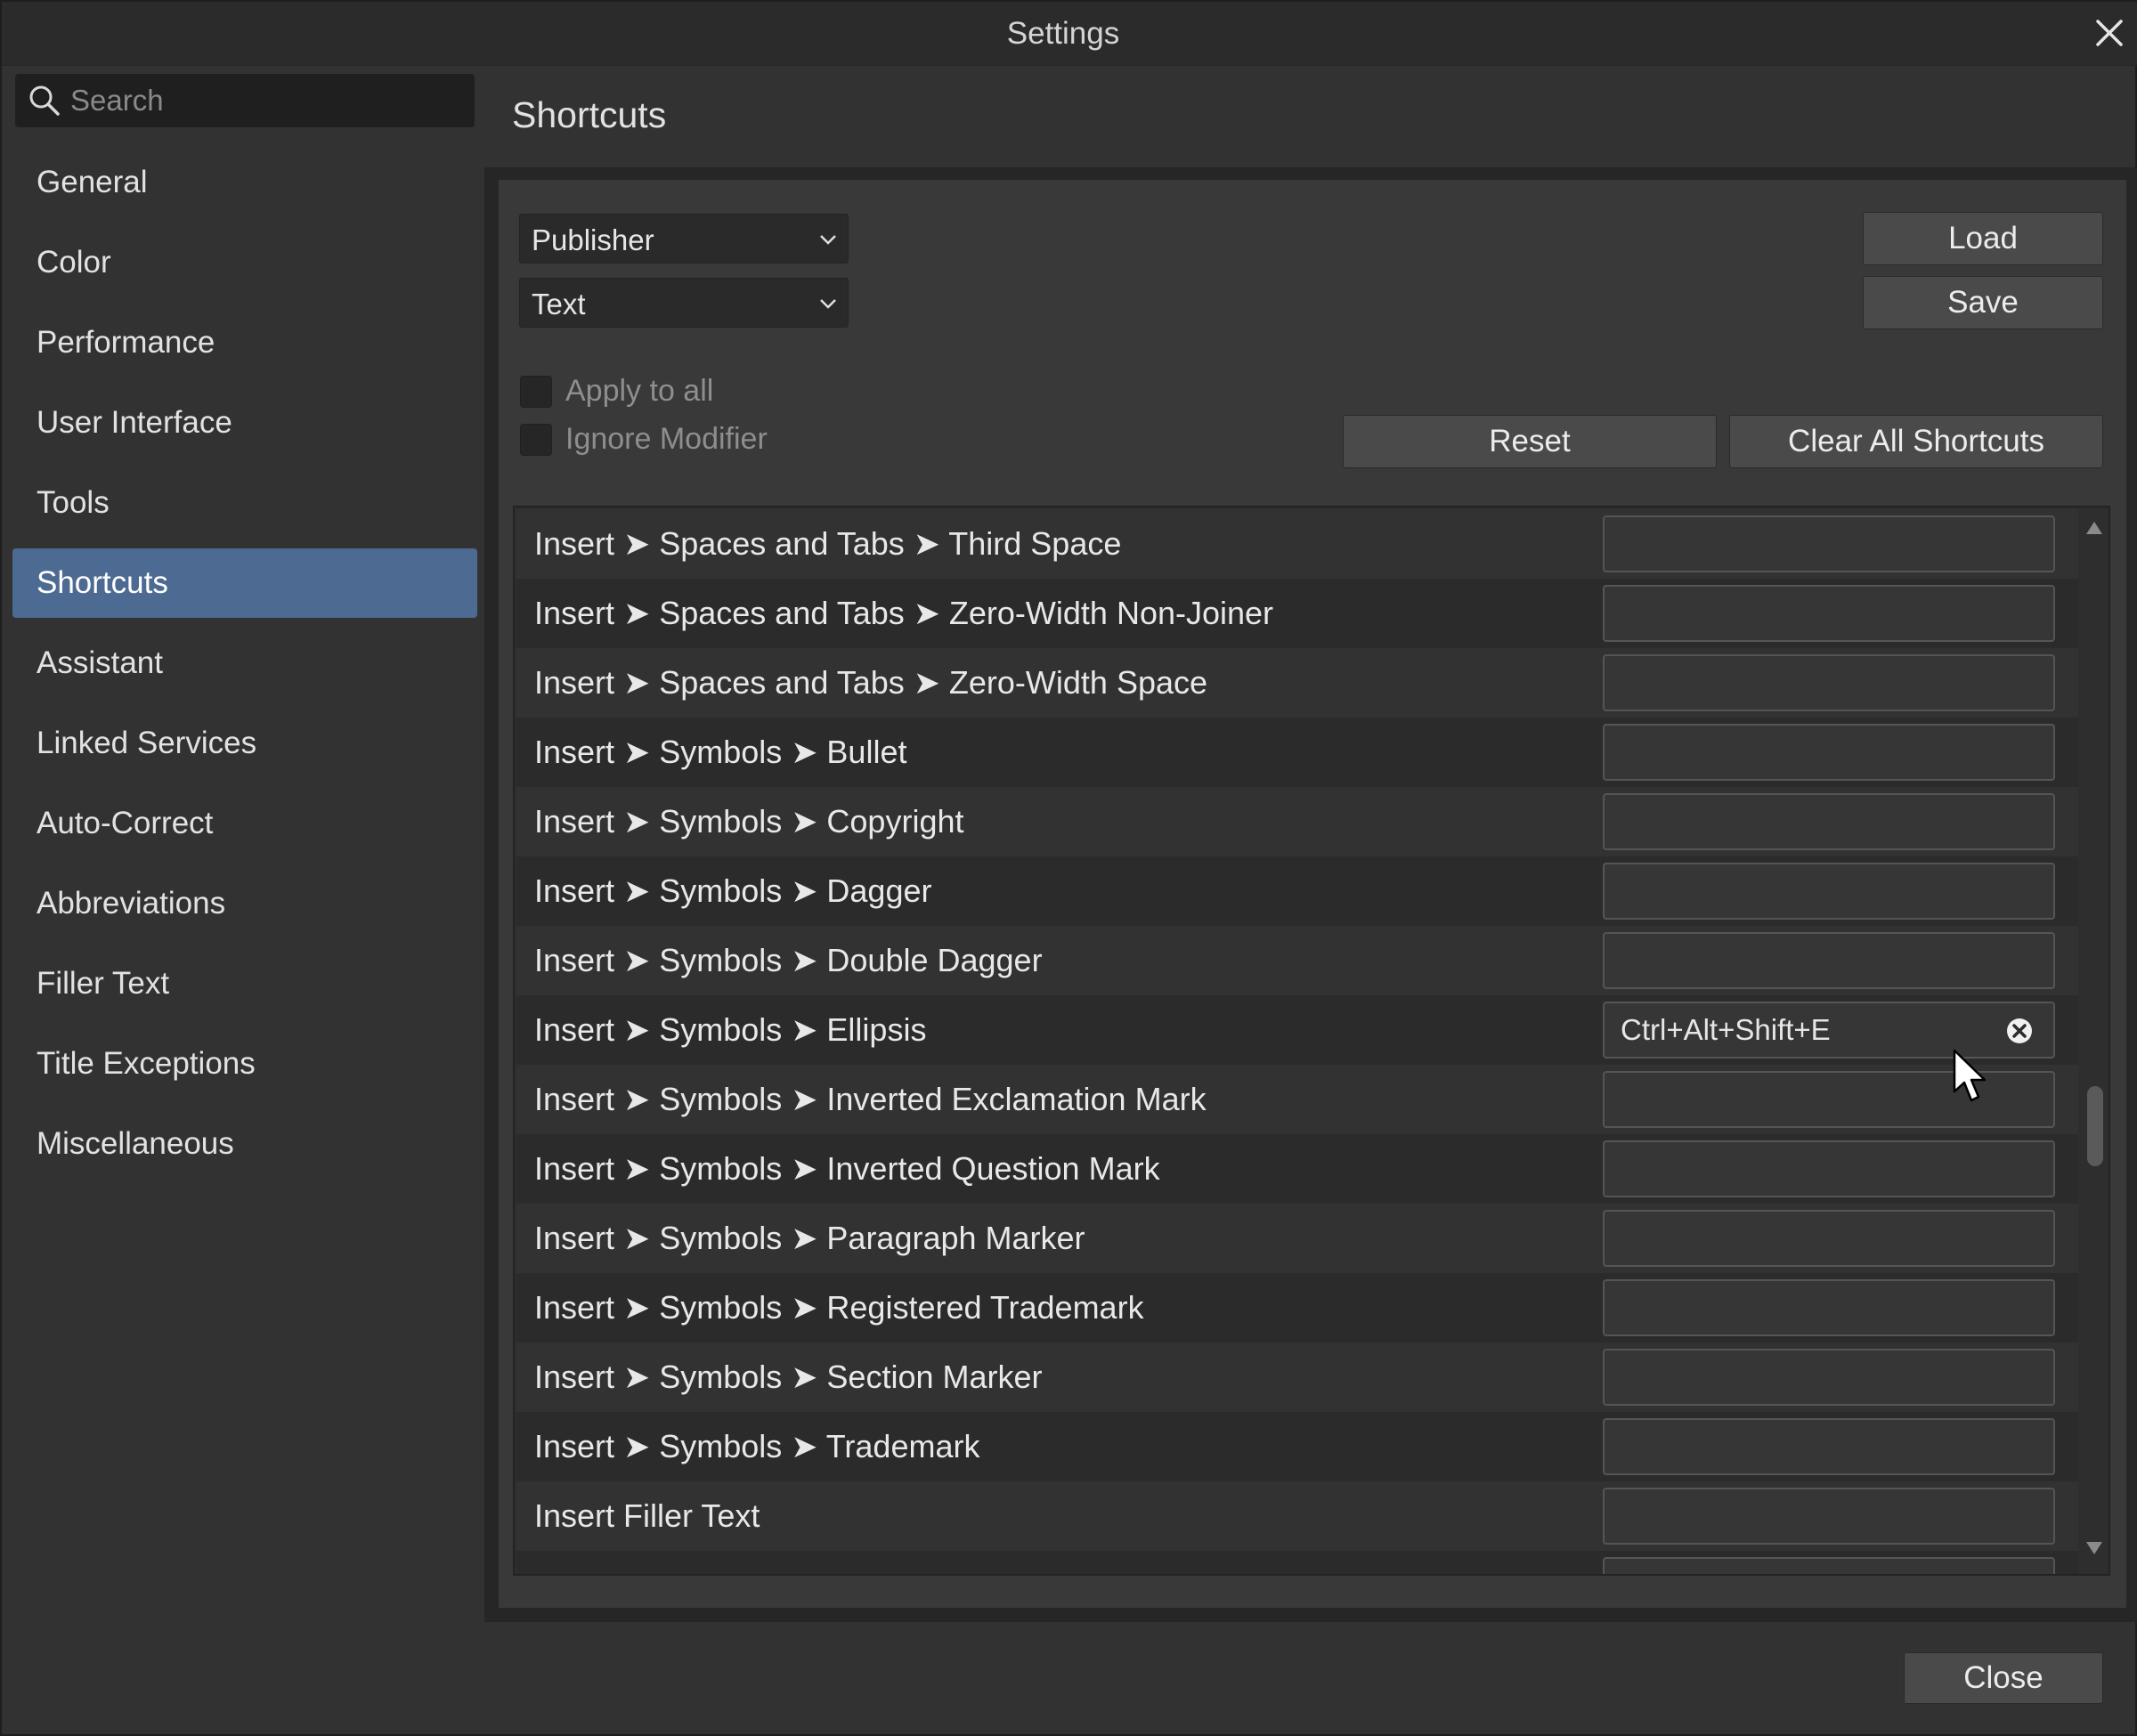 The width and height of the screenshot is (2137, 1736). Describe the element at coordinates (647, 1515) in the screenshot. I see `shortcut-command-label: Insert Filler Text` at that location.